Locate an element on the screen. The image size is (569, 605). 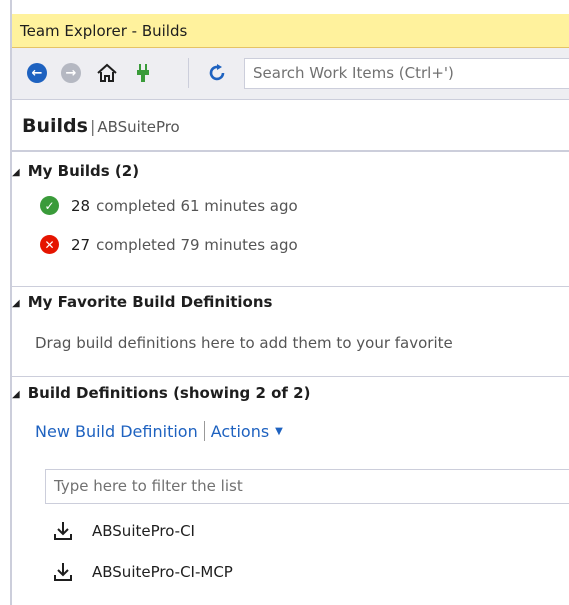
favorites-heading: My Favorite Build Definitions is located at coordinates (150, 302).